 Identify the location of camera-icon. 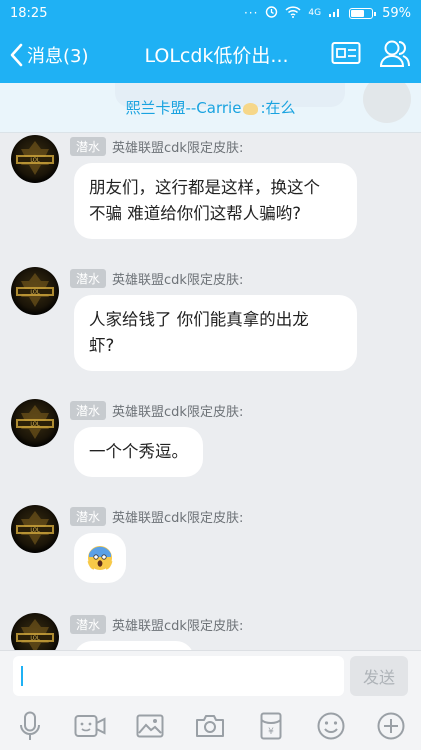
(210, 725).